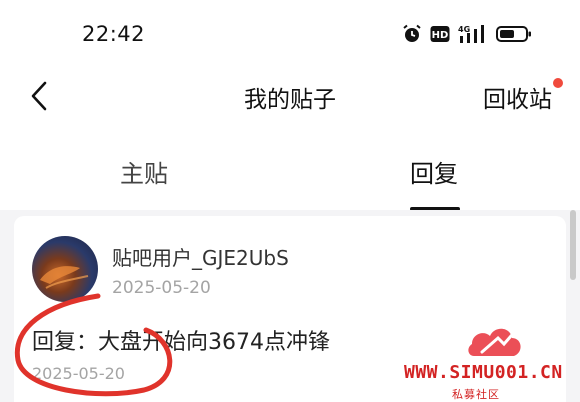 This screenshot has width=580, height=402. Describe the element at coordinates (492, 359) in the screenshot. I see `watermark: WWW.SIMU001.CN 私募社区` at that location.